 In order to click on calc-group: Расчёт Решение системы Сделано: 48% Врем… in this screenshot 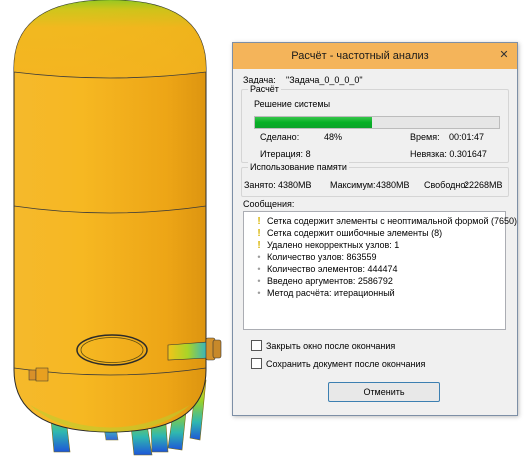, I will do `click(375, 123)`.